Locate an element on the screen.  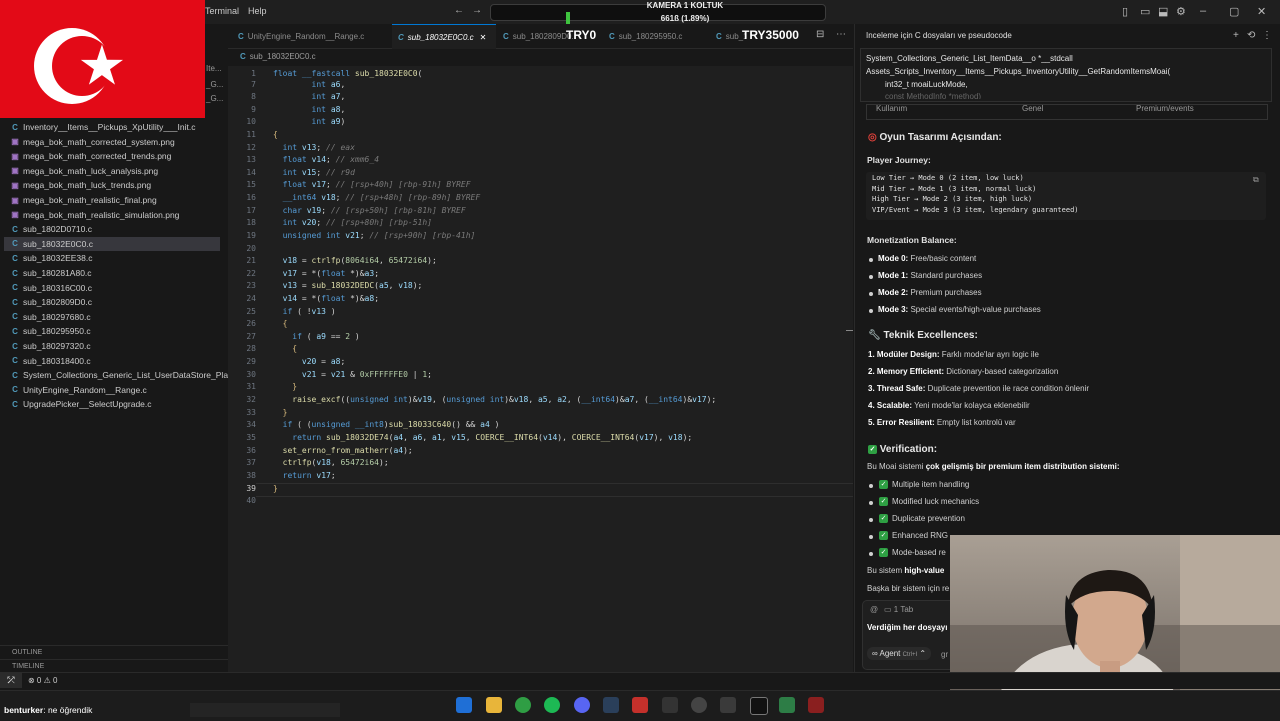
snipping-tool-icon is located at coordinates (728, 705).